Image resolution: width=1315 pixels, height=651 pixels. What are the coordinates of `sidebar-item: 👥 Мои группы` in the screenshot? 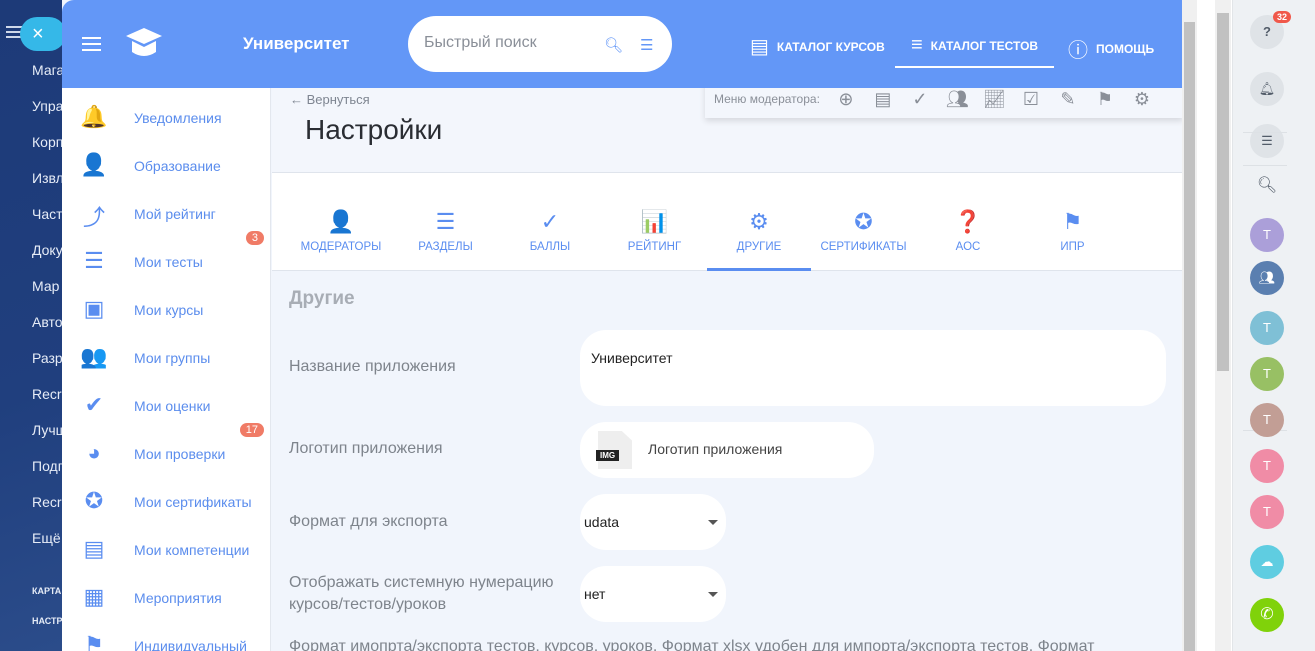 It's located at (166, 361).